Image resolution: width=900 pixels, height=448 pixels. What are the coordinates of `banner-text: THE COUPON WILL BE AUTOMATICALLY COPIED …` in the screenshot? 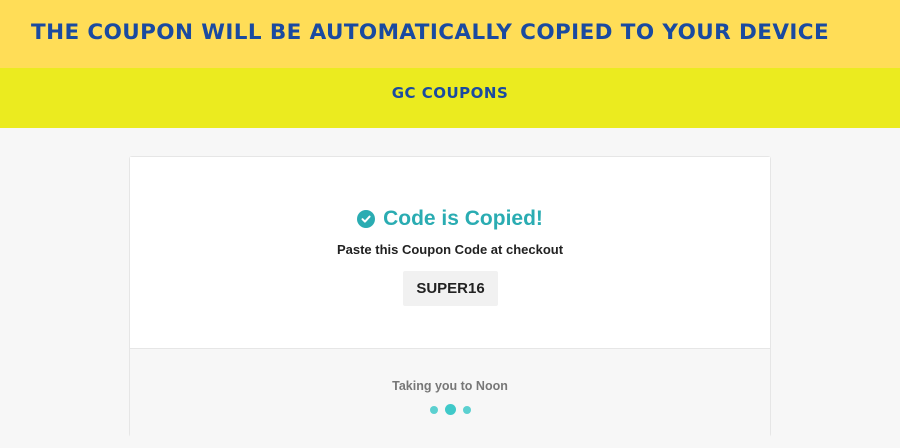 It's located at (430, 32).